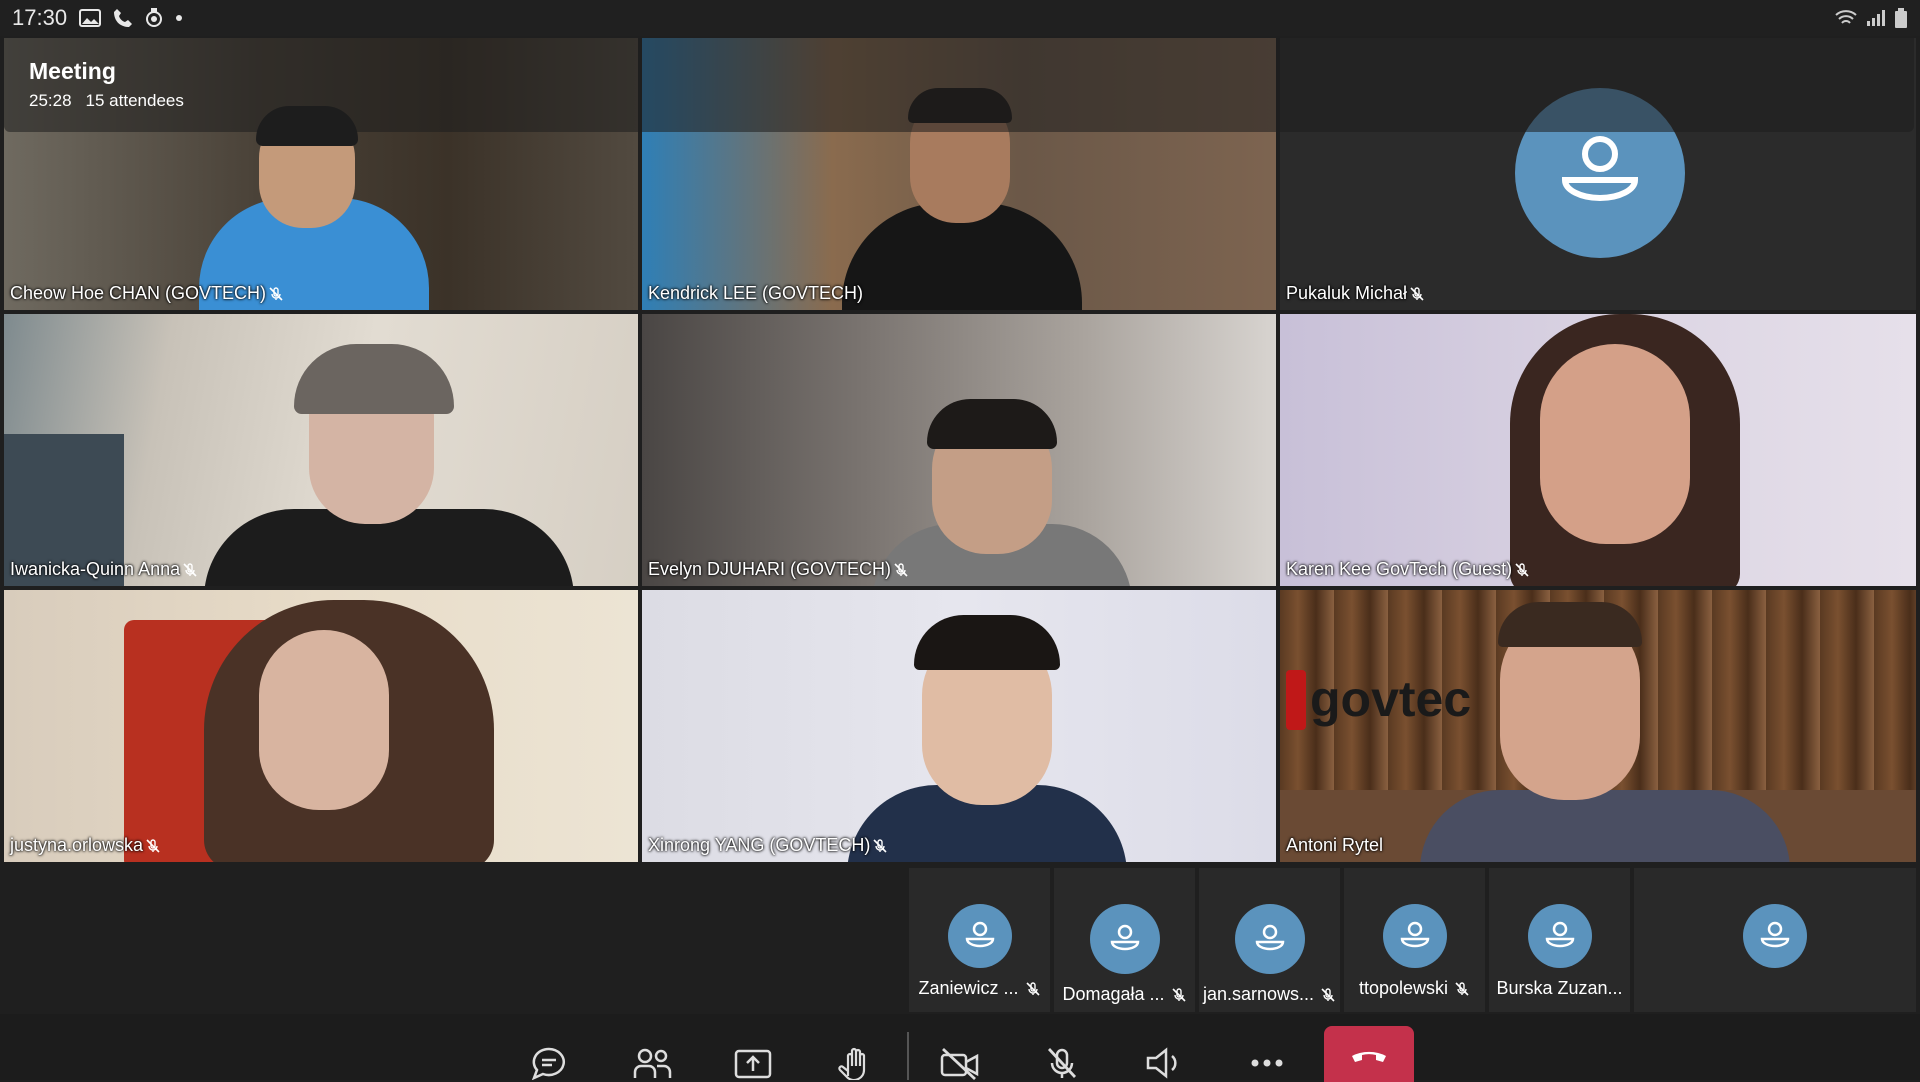  What do you see at coordinates (1355, 293) in the screenshot?
I see `participant-name: Pukaluk Michał` at bounding box center [1355, 293].